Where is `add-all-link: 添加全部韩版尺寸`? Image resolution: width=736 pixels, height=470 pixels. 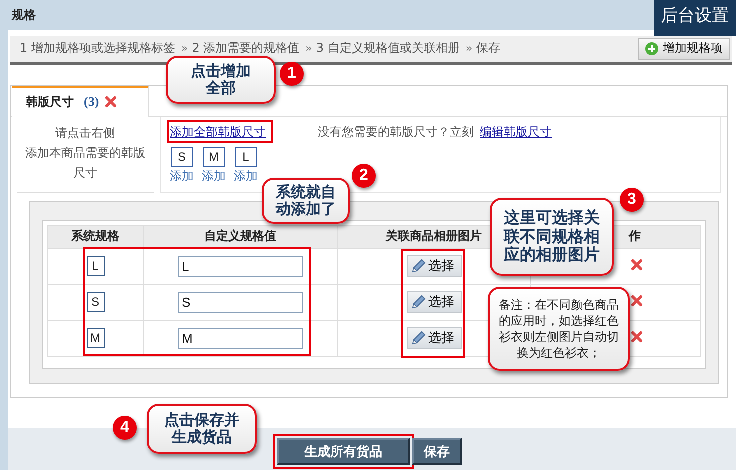 add-all-link: 添加全部韩版尺寸 is located at coordinates (218, 132).